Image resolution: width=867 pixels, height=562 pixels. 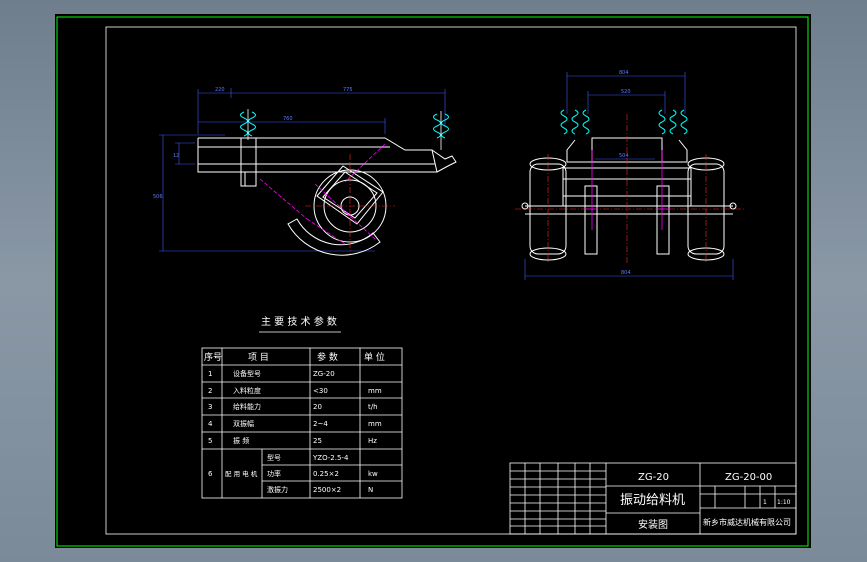 What do you see at coordinates (241, 440) in the screenshot?
I see `row-item: 振 频` at bounding box center [241, 440].